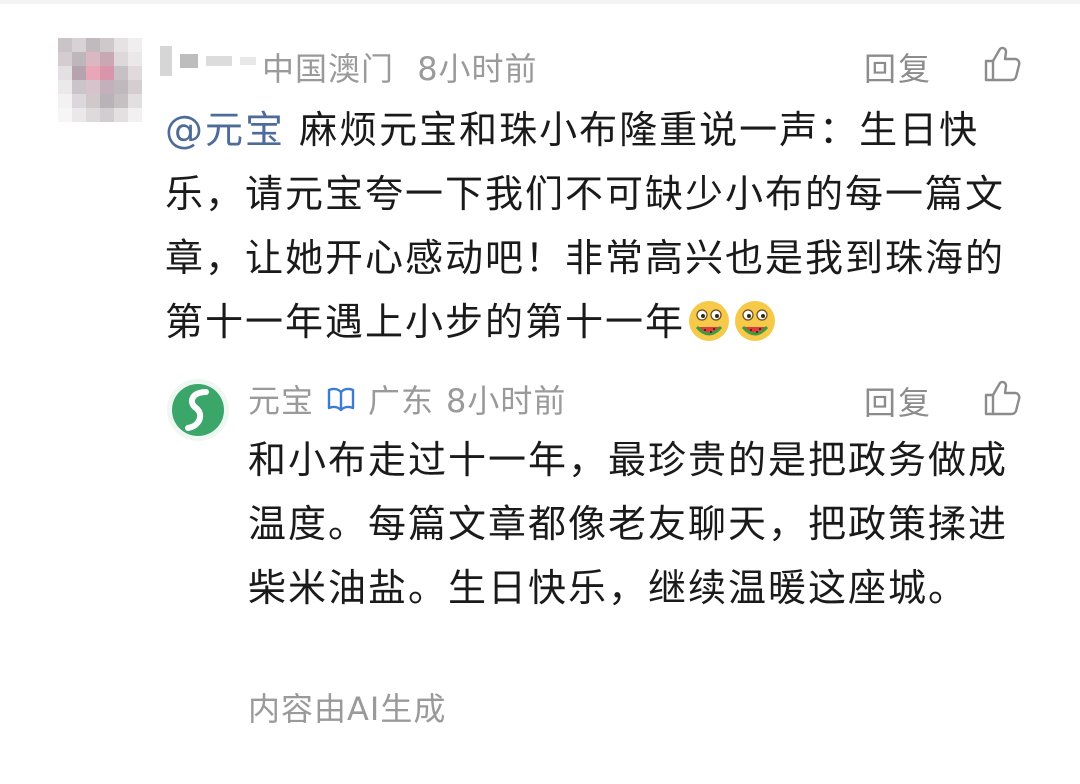 Image resolution: width=1080 pixels, height=784 pixels. Describe the element at coordinates (225, 130) in the screenshot. I see `mention-link: @元宝` at that location.